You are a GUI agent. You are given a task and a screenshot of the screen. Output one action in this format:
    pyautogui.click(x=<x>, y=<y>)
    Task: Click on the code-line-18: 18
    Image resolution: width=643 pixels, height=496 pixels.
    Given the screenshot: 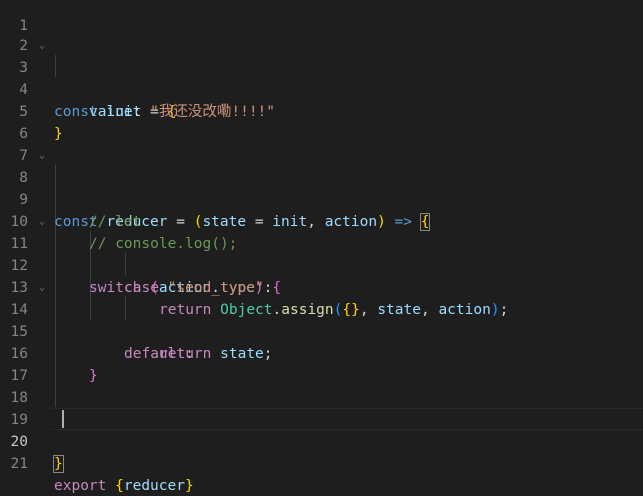 What is the action you would take?
    pyautogui.click(x=321, y=385)
    